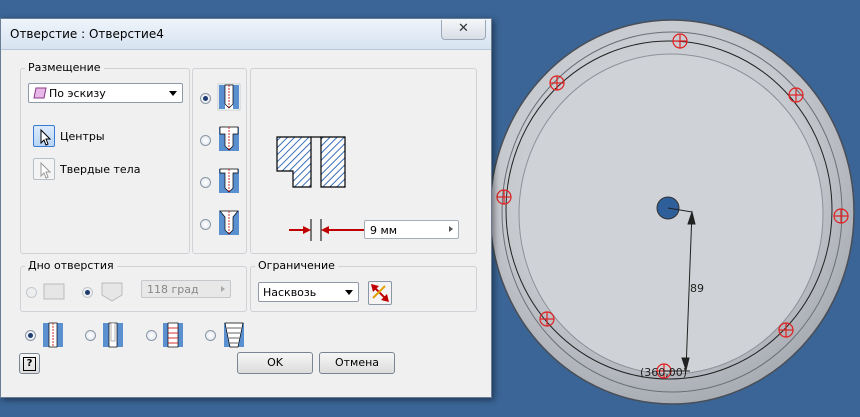 This screenshot has width=860, height=417. What do you see at coordinates (411, 229) in the screenshot?
I see `diameter-input: 9 мм` at bounding box center [411, 229].